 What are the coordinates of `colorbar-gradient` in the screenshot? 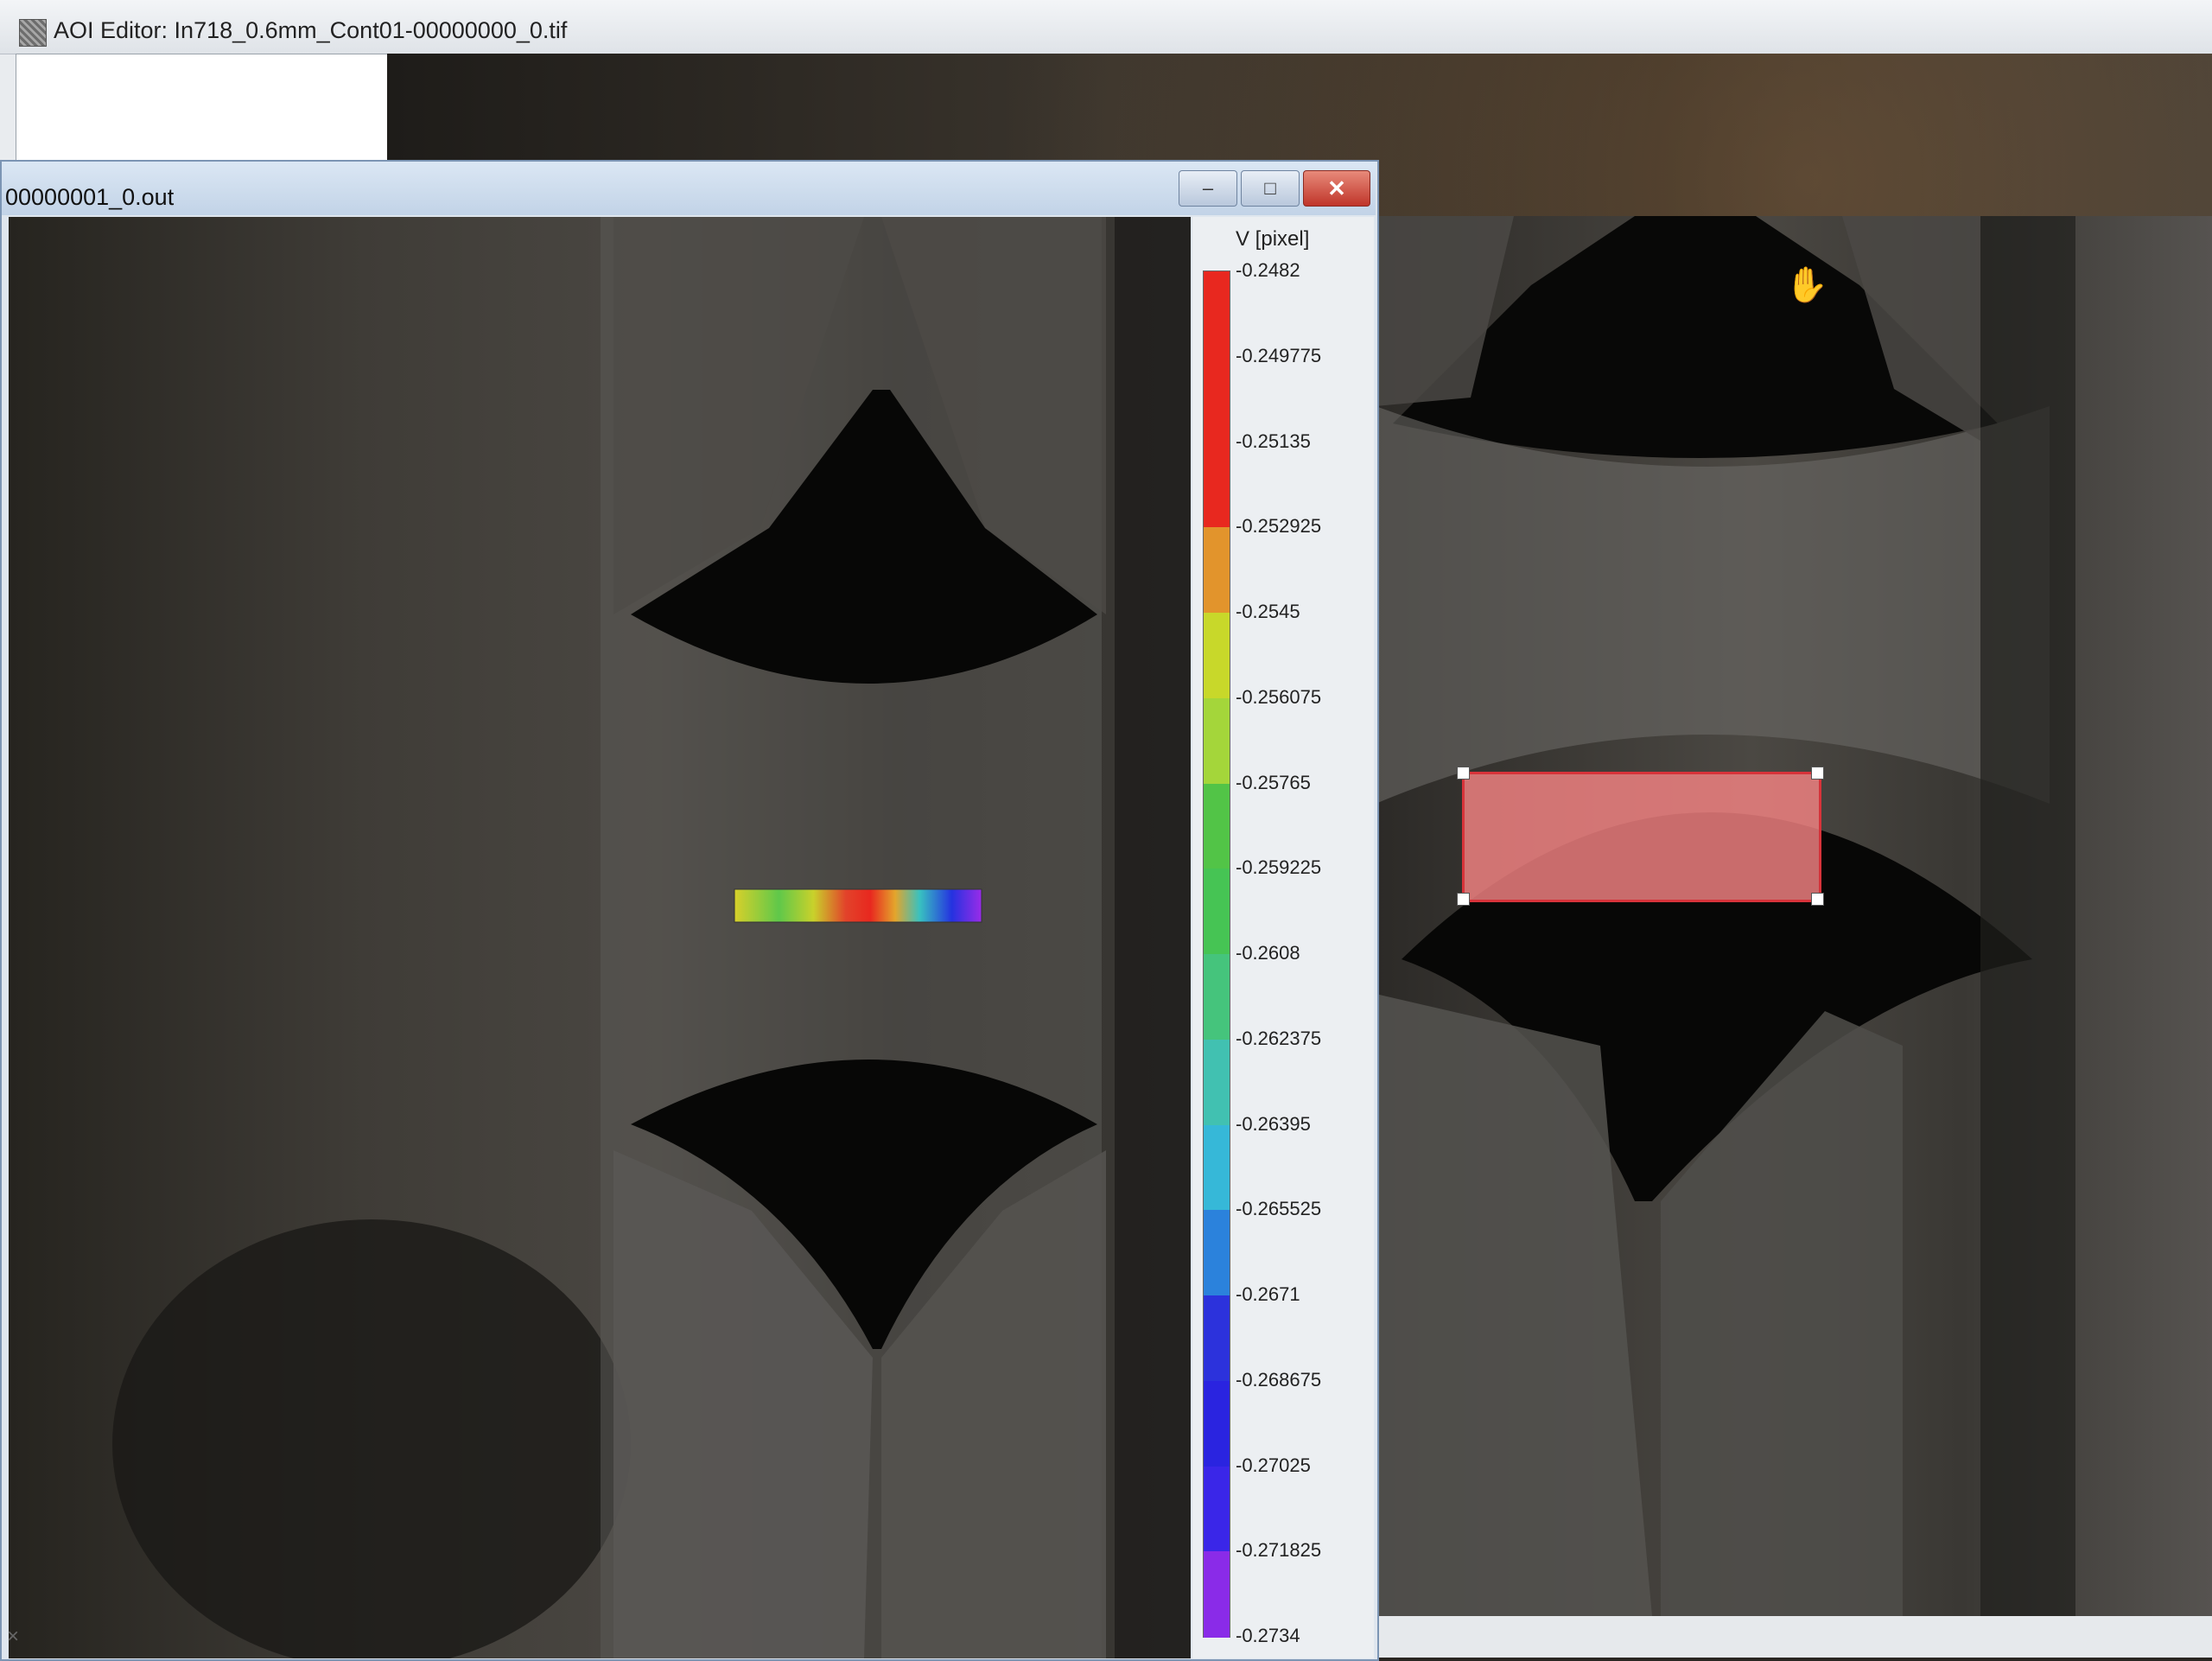 It's located at (1216, 954).